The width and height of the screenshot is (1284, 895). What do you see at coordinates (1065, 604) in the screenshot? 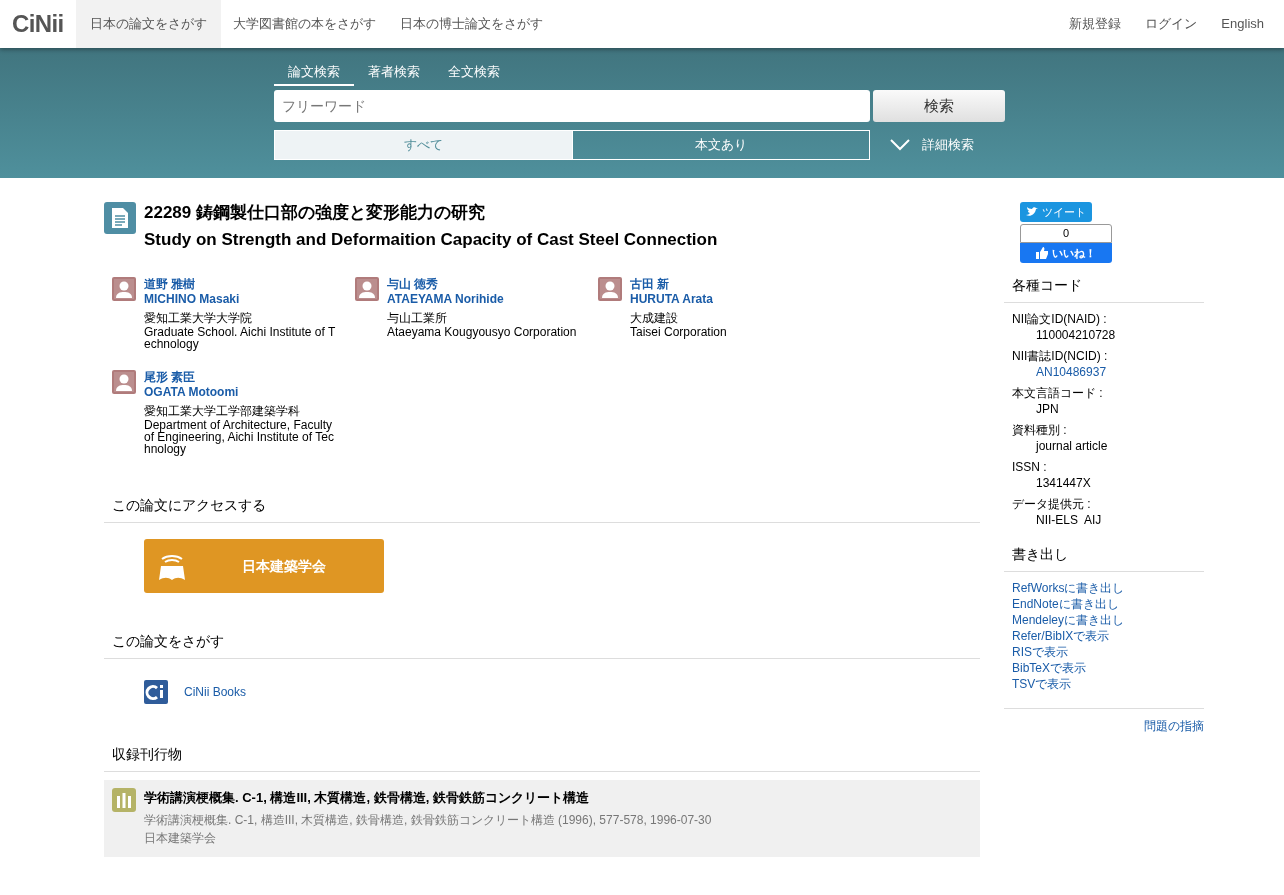
I see `export-link: EndNoteに書き出し` at bounding box center [1065, 604].